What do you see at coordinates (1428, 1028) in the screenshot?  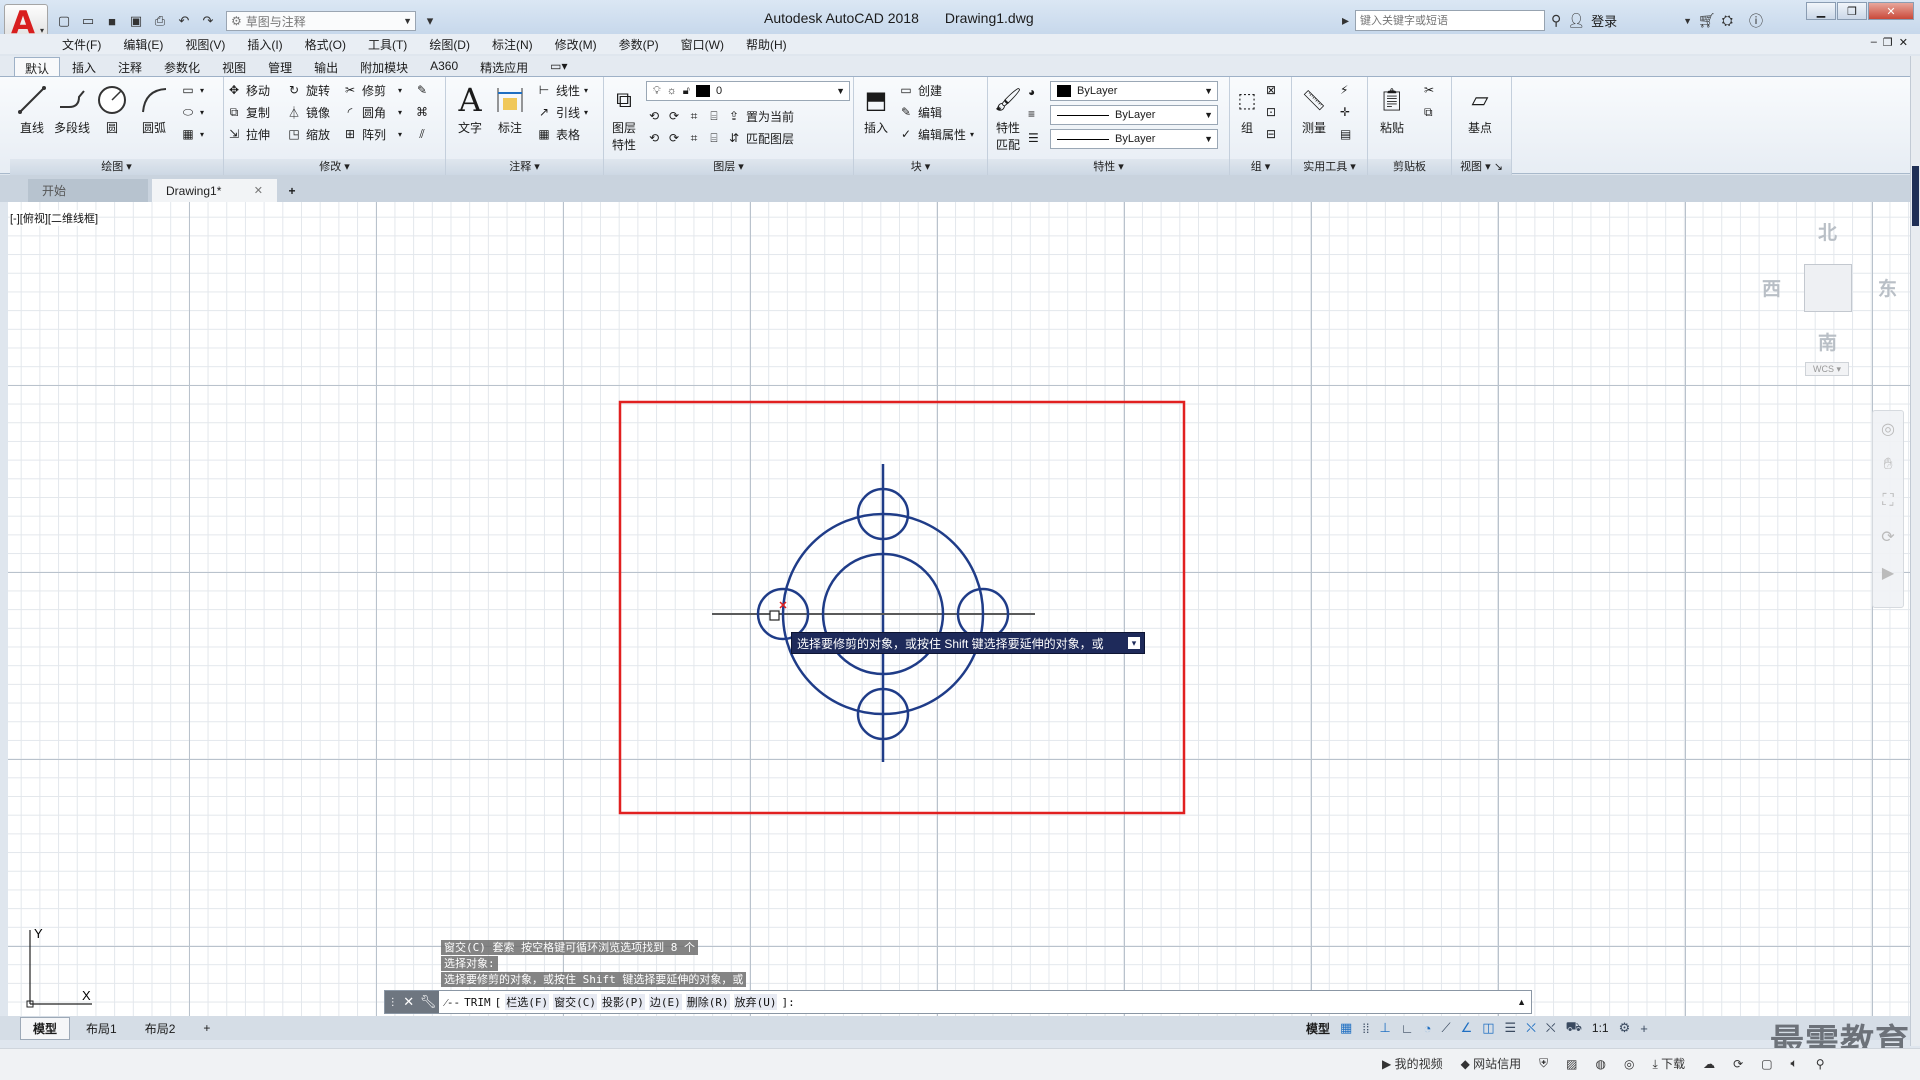 I see `polar-icon: ◔` at bounding box center [1428, 1028].